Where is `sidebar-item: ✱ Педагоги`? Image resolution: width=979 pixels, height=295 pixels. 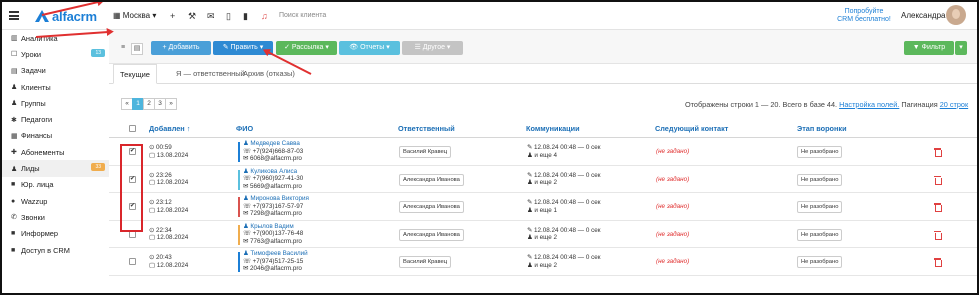
sidebar-item: ✱ Педагоги is located at coordinates (55, 119).